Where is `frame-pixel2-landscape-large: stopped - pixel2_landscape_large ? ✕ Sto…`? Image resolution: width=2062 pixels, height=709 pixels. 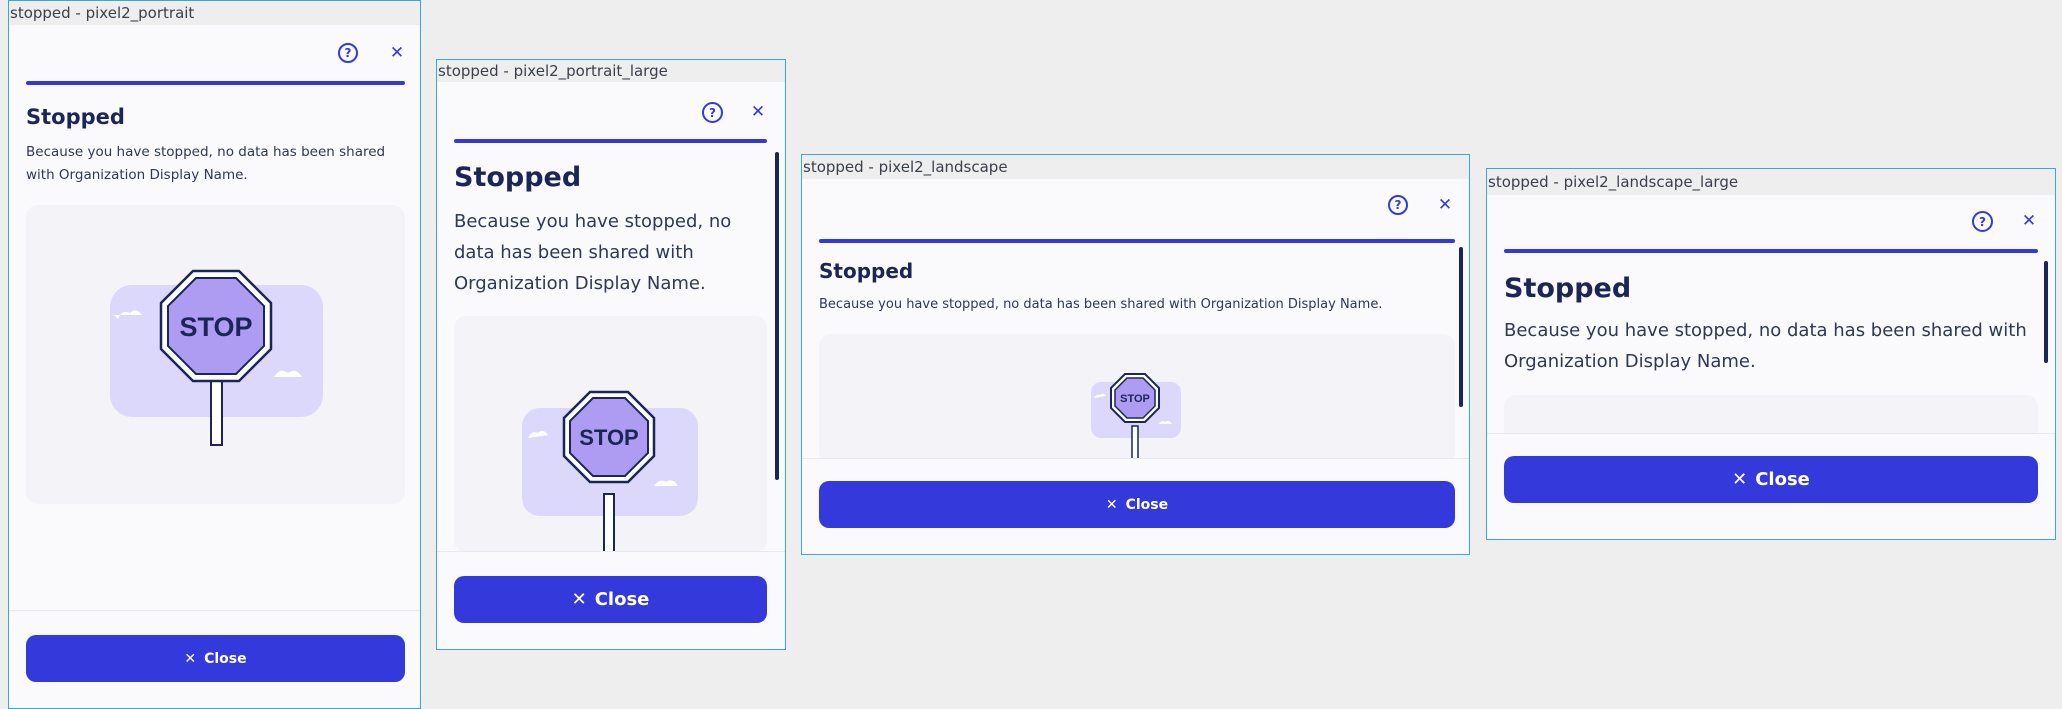 frame-pixel2-landscape-large: stopped - pixel2_landscape_large ? ✕ Sto… is located at coordinates (1771, 354).